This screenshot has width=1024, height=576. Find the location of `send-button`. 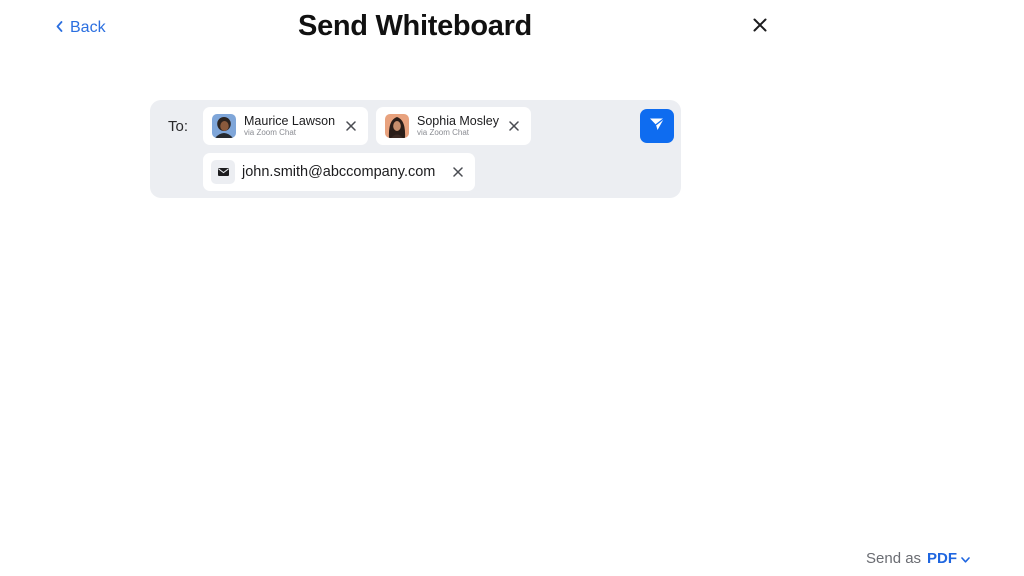

send-button is located at coordinates (657, 126).